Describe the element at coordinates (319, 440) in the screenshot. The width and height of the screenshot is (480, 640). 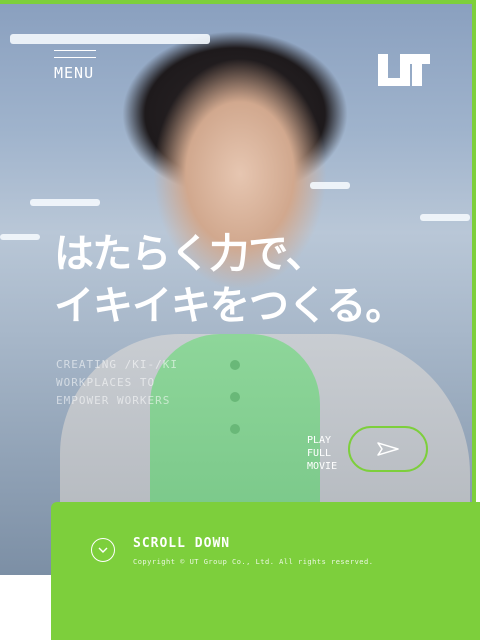
I see `movie-label-line: PLAY` at that location.